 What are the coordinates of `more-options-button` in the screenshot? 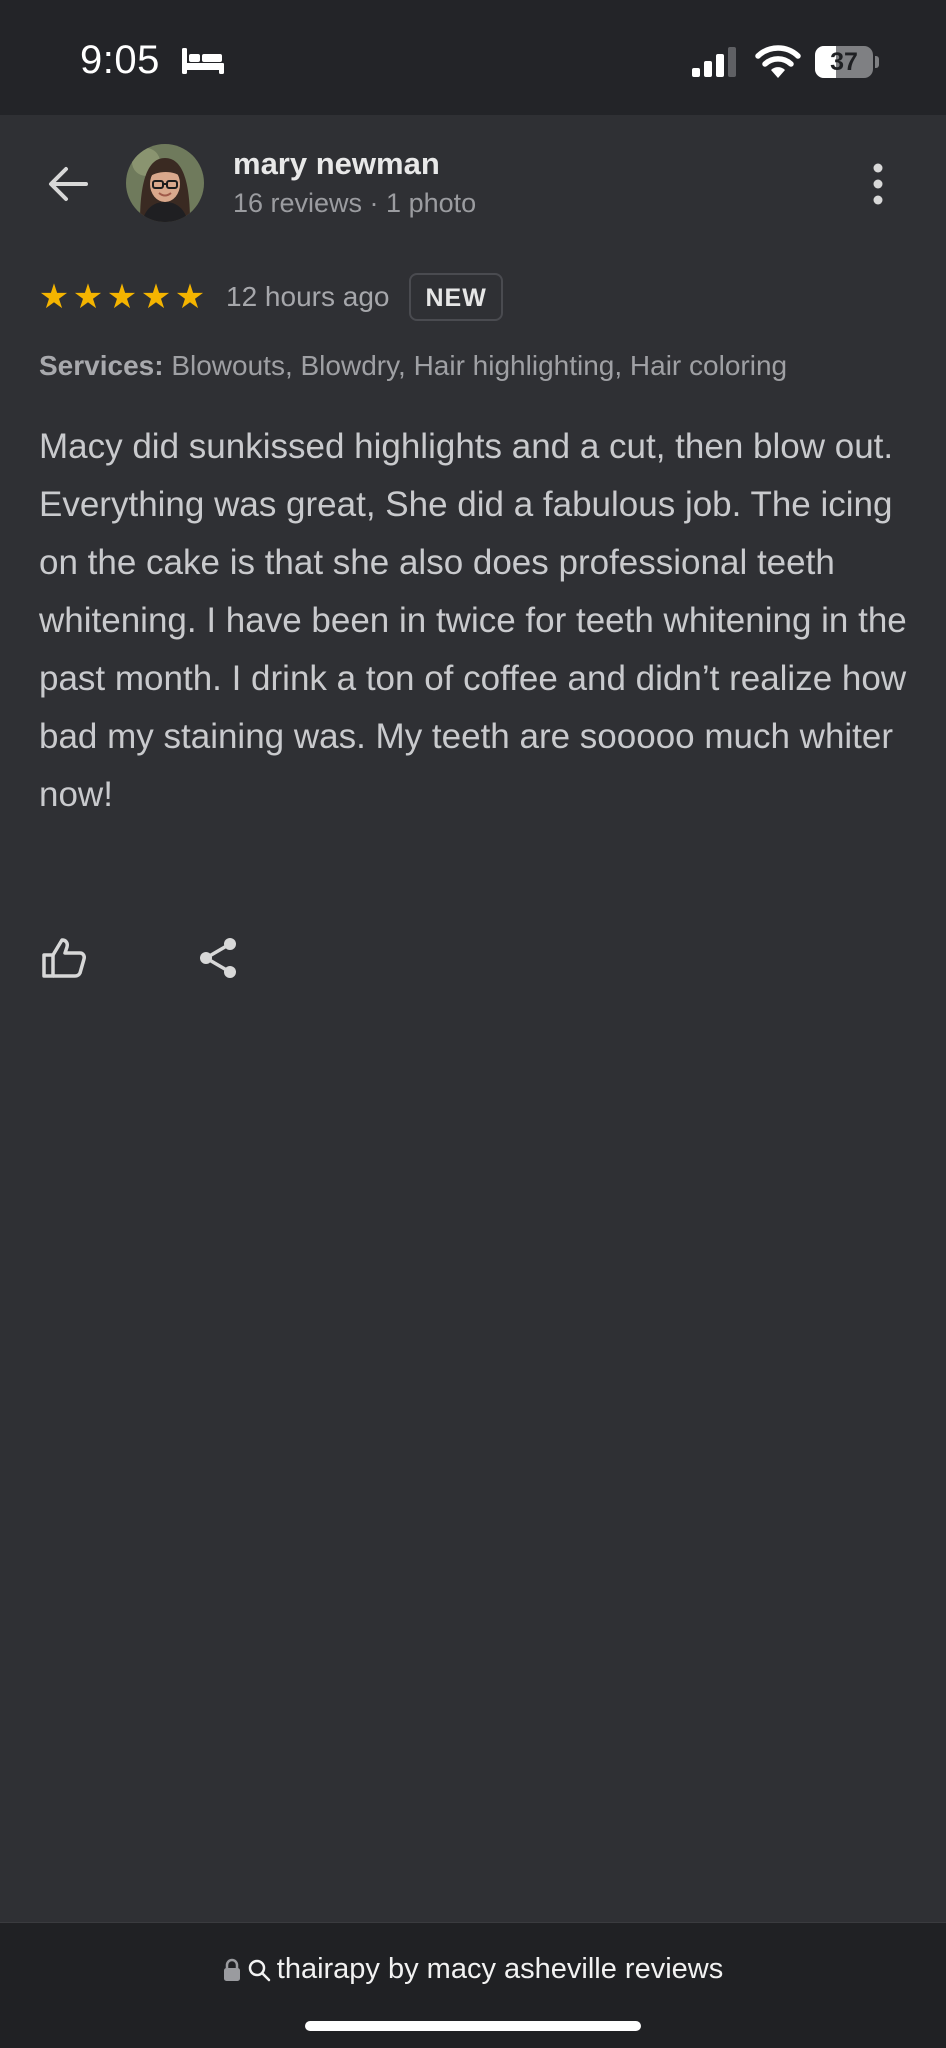 It's located at (878, 184).